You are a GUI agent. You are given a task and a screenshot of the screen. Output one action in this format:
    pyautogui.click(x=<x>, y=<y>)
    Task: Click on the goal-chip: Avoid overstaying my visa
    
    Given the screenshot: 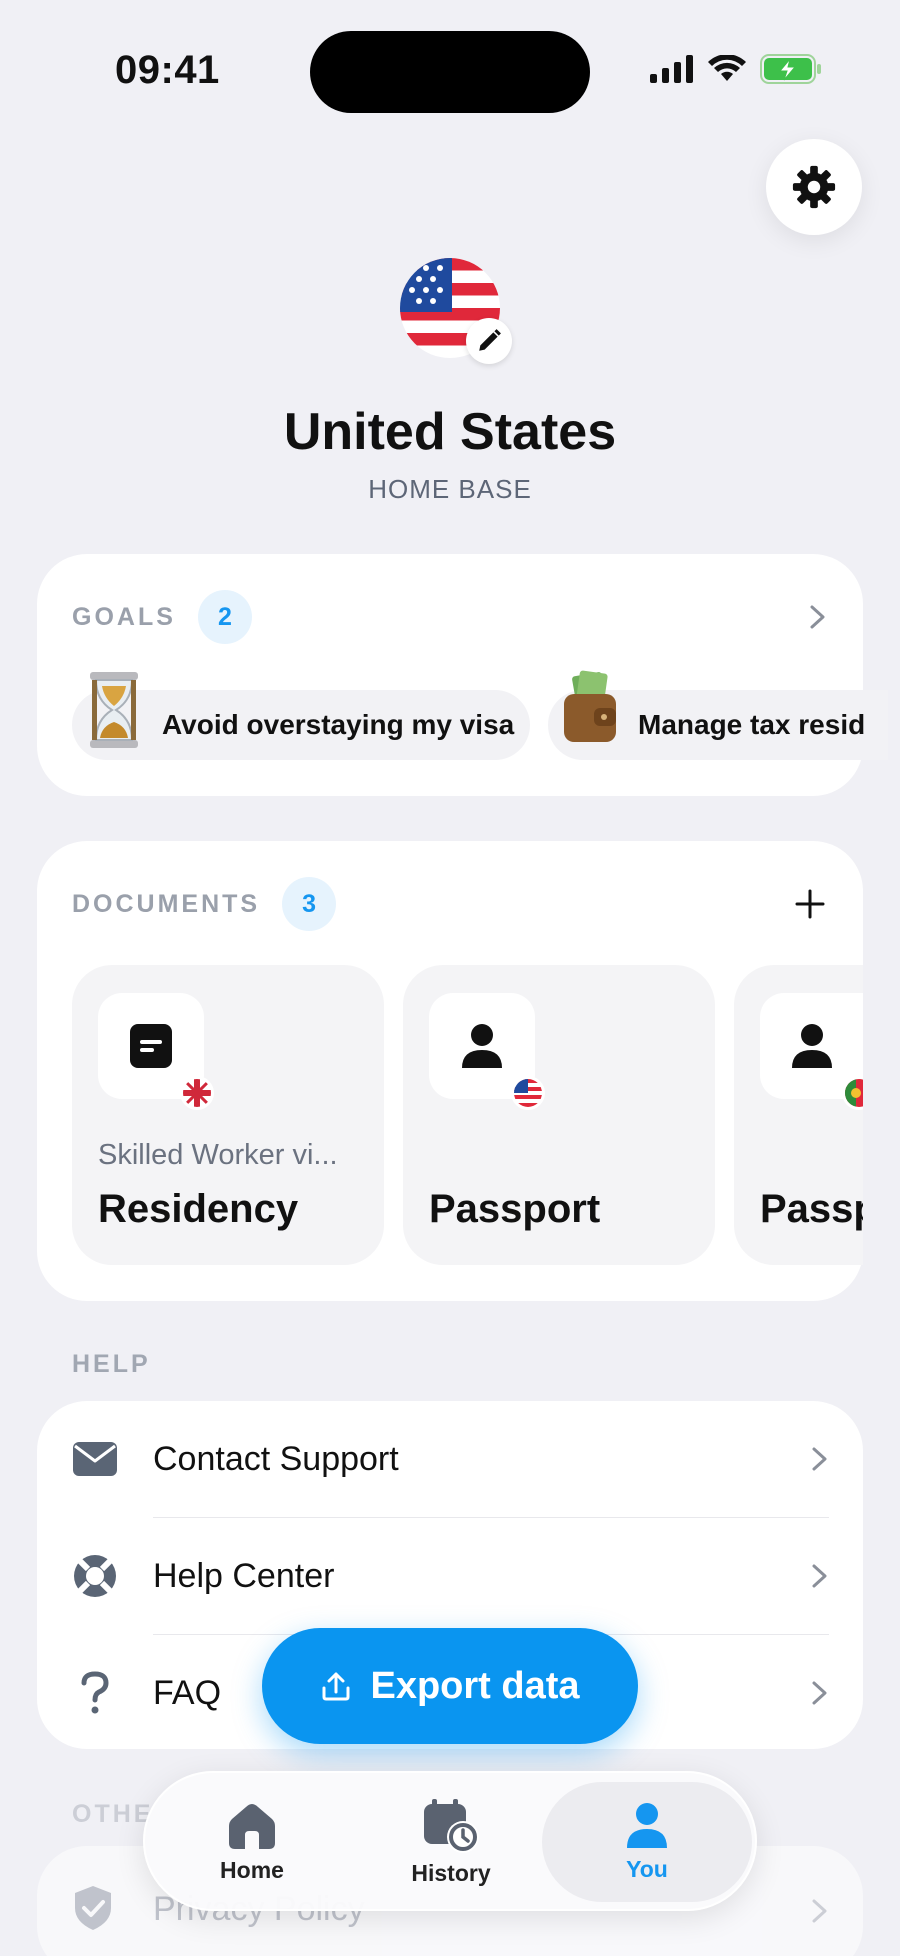 What is the action you would take?
    pyautogui.click(x=301, y=716)
    